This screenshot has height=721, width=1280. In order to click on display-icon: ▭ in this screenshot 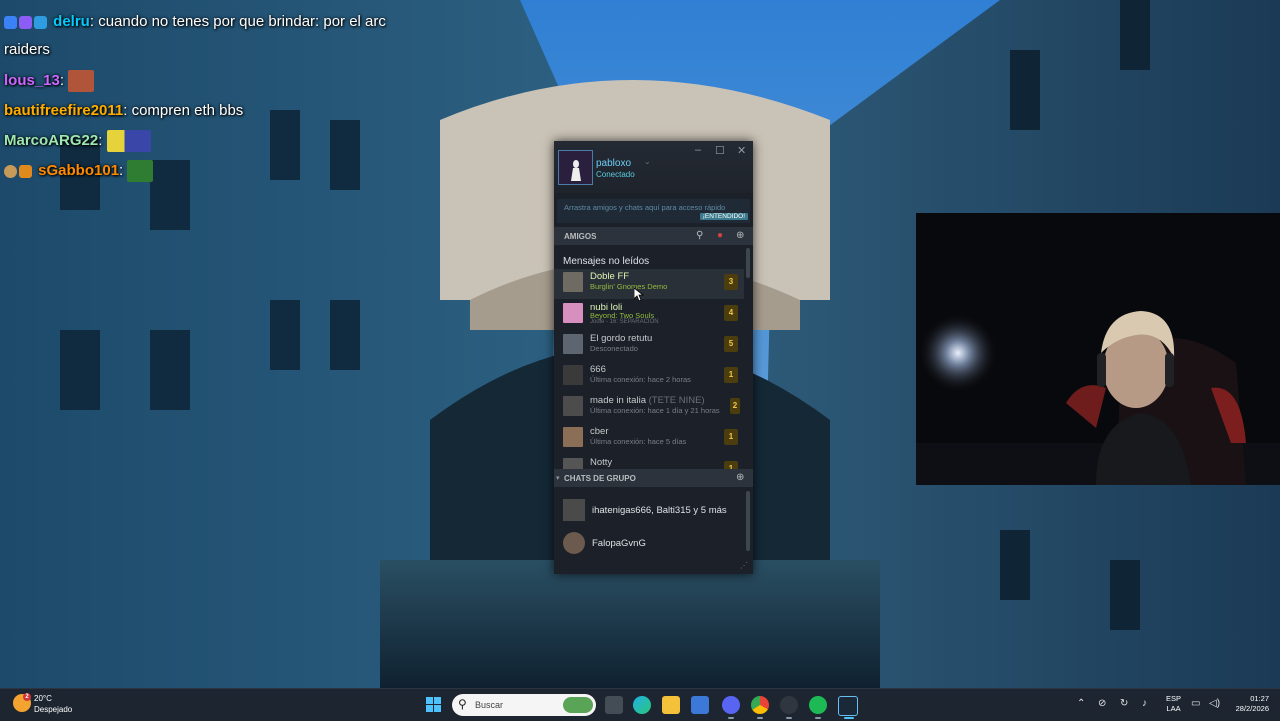, I will do `click(1195, 703)`.